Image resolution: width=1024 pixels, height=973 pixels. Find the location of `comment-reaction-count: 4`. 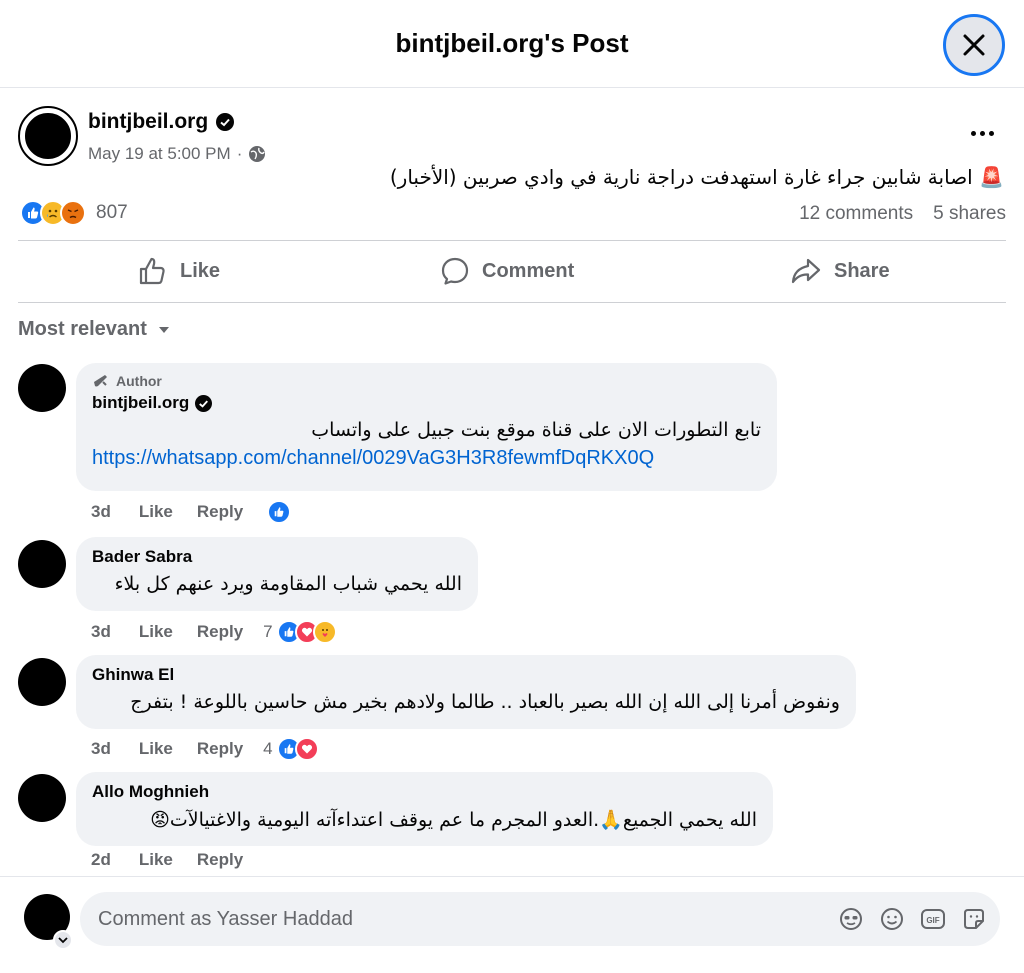

comment-reaction-count: 4 is located at coordinates (267, 749).